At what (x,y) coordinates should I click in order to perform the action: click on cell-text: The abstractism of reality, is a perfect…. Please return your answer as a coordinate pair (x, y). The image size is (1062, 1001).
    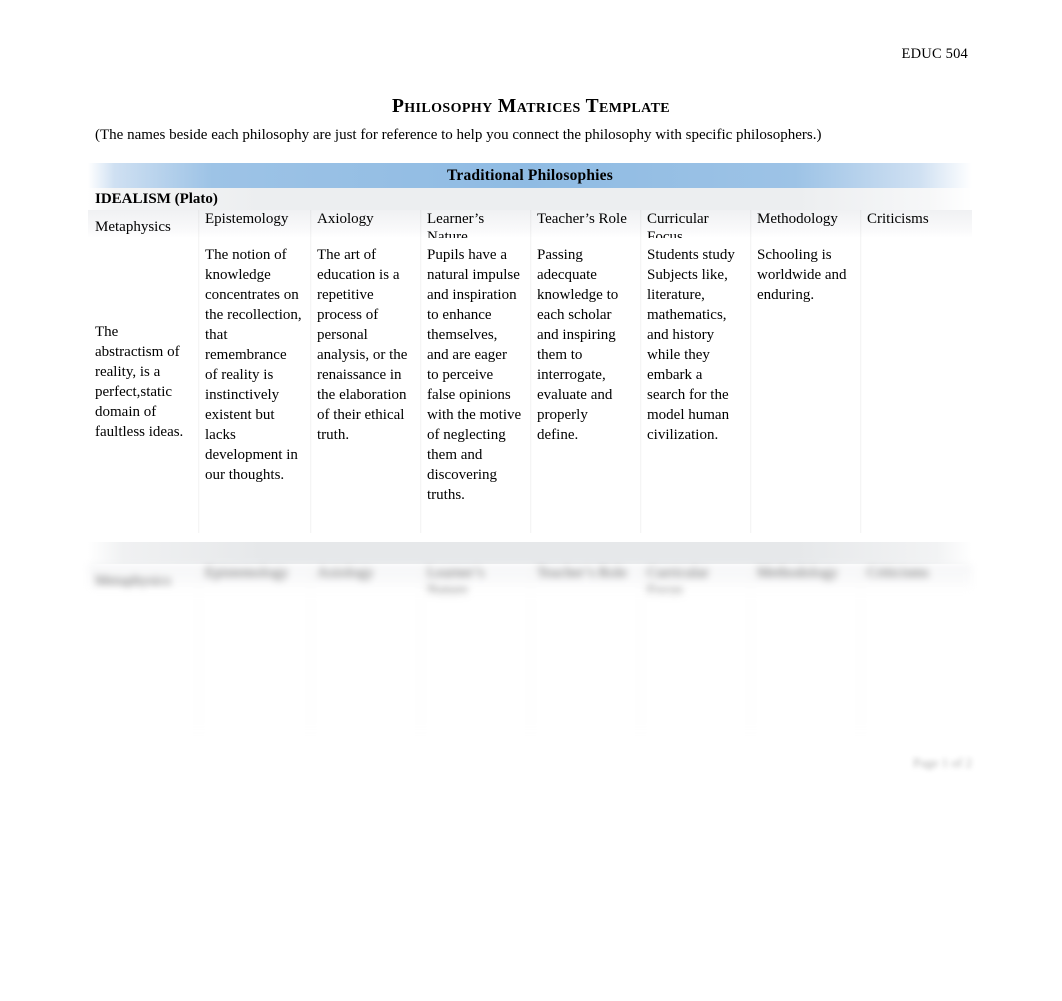
    Looking at the image, I should click on (139, 381).